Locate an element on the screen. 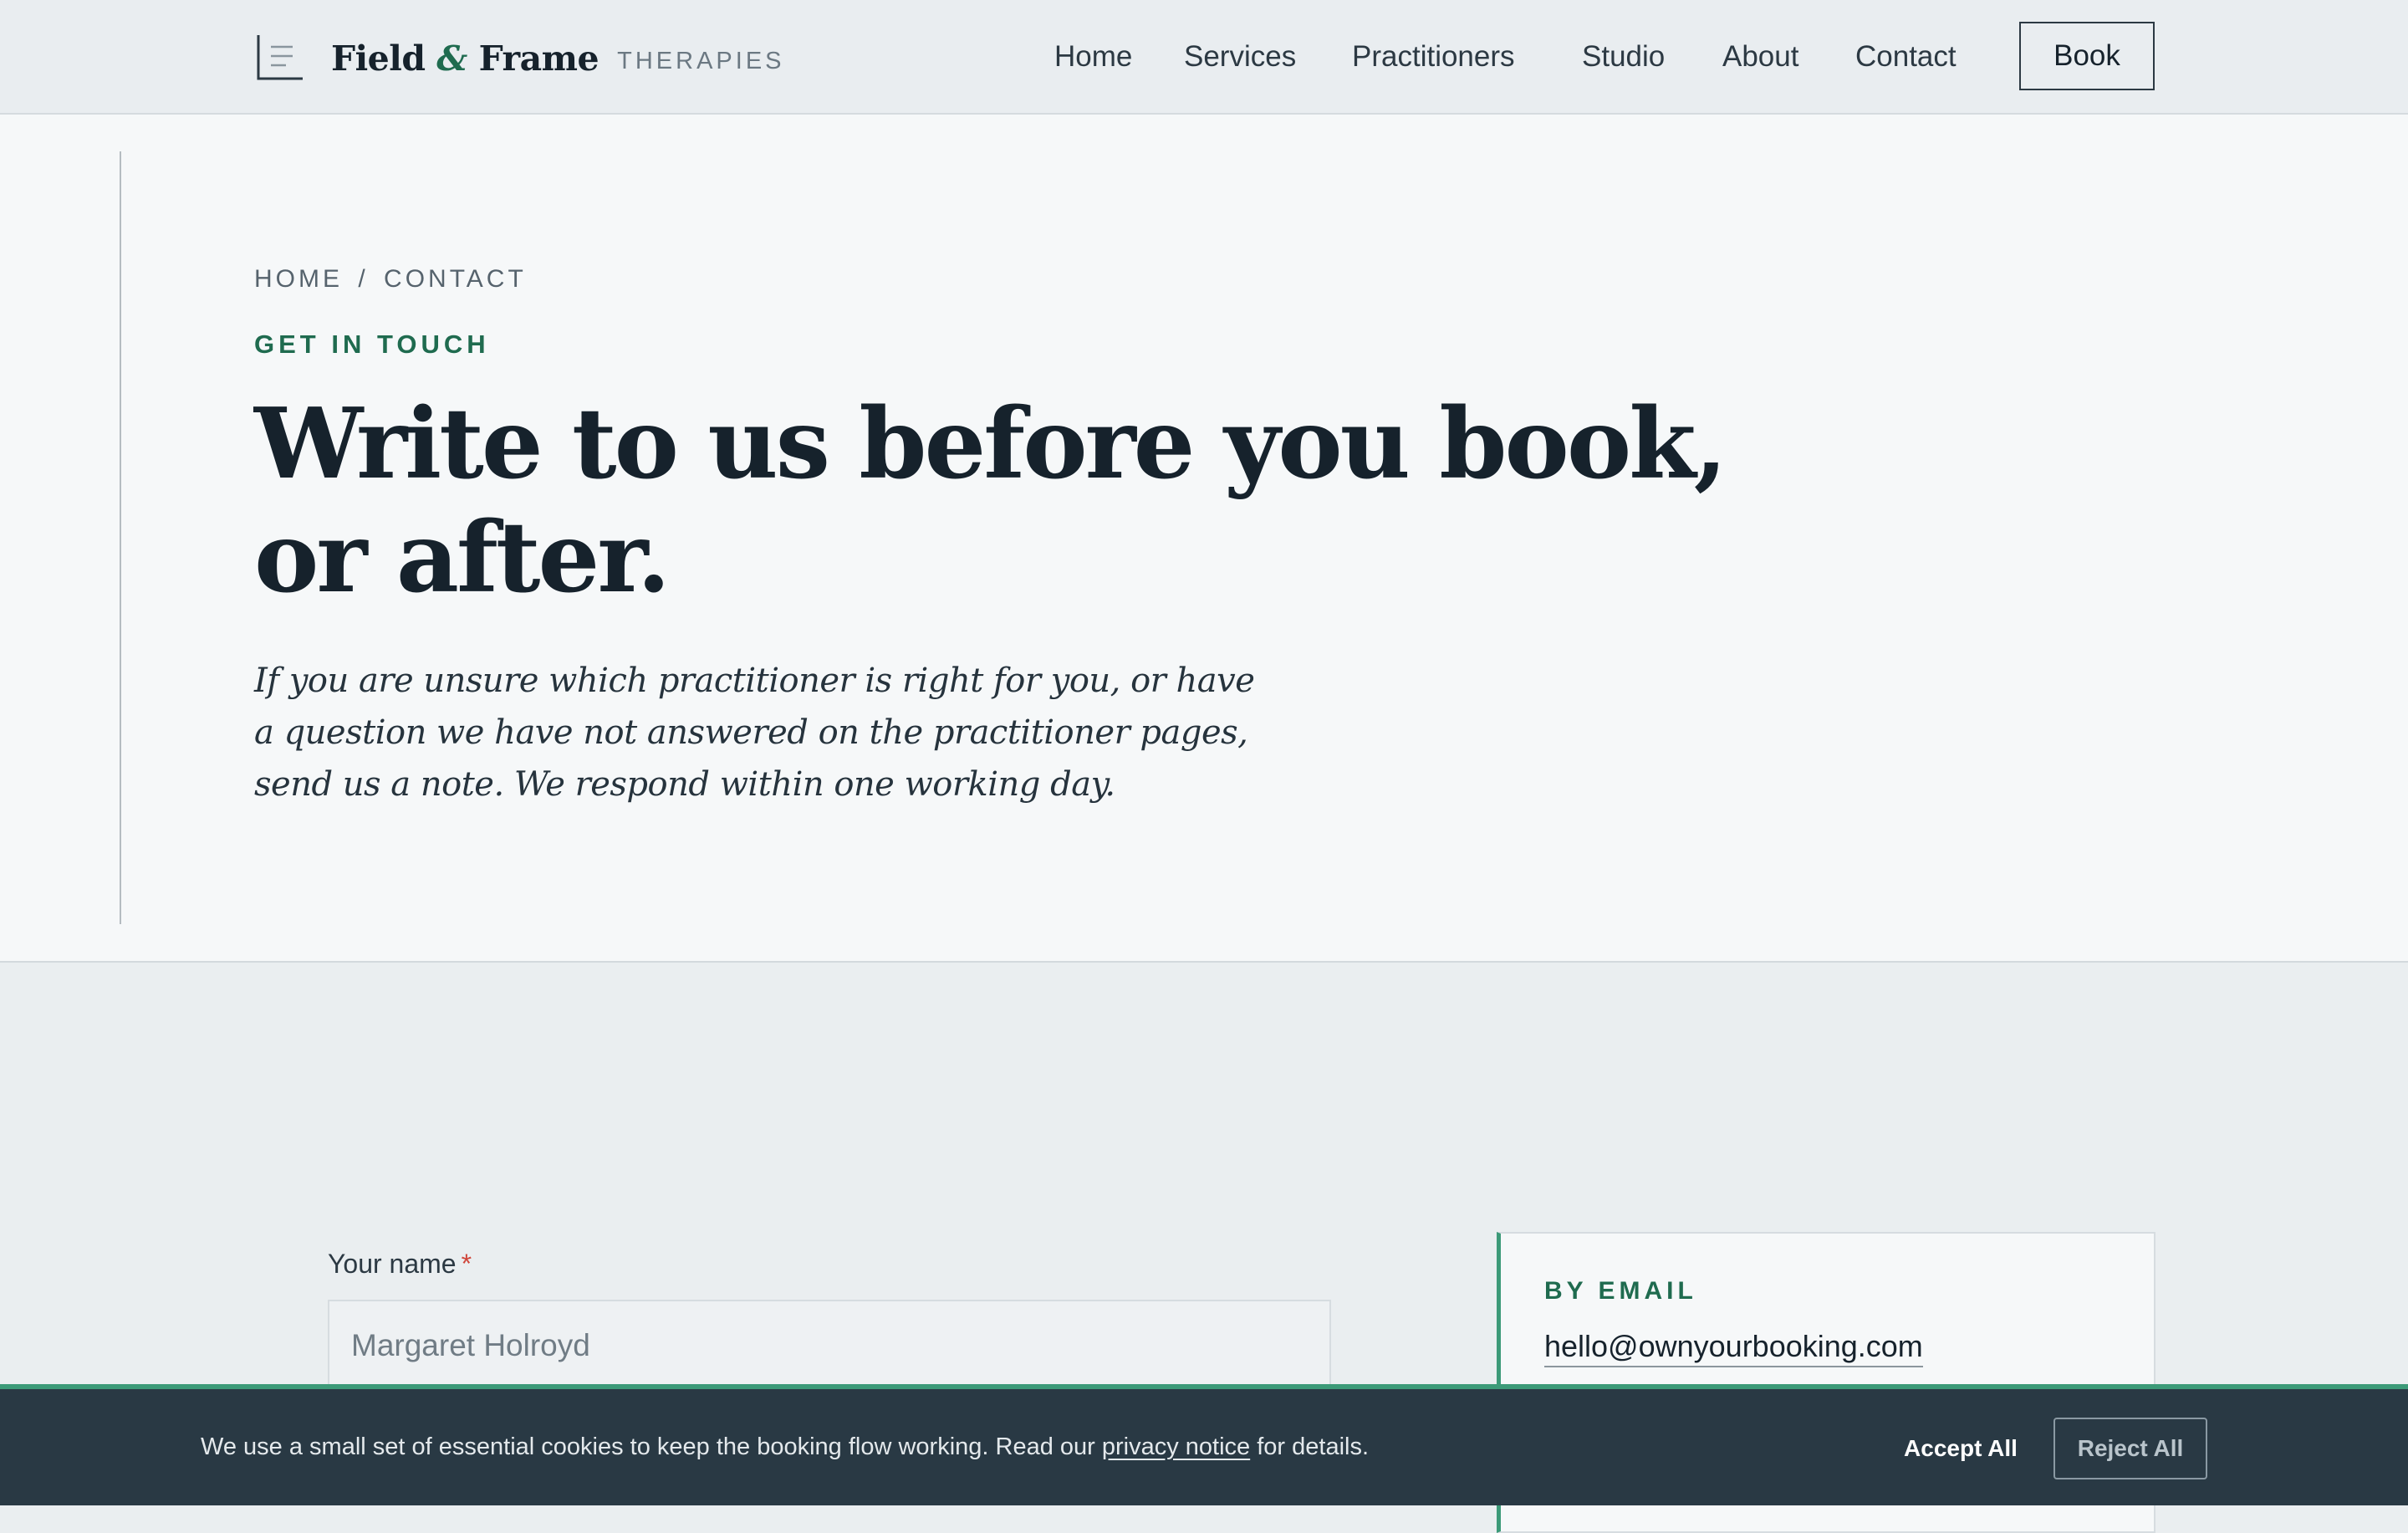 The width and height of the screenshot is (2408, 1533). nav-home: Home is located at coordinates (1093, 56).